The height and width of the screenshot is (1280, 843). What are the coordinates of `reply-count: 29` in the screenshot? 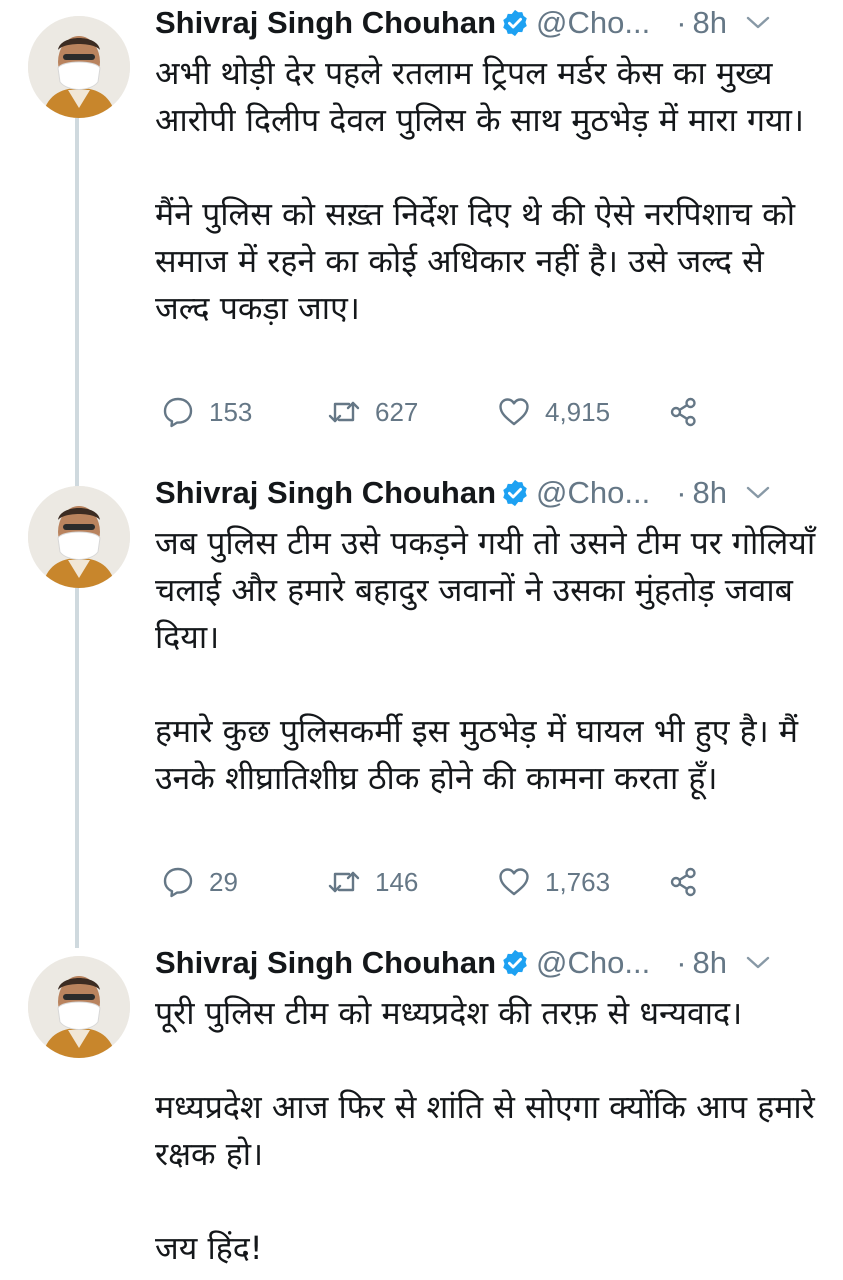 It's located at (223, 881).